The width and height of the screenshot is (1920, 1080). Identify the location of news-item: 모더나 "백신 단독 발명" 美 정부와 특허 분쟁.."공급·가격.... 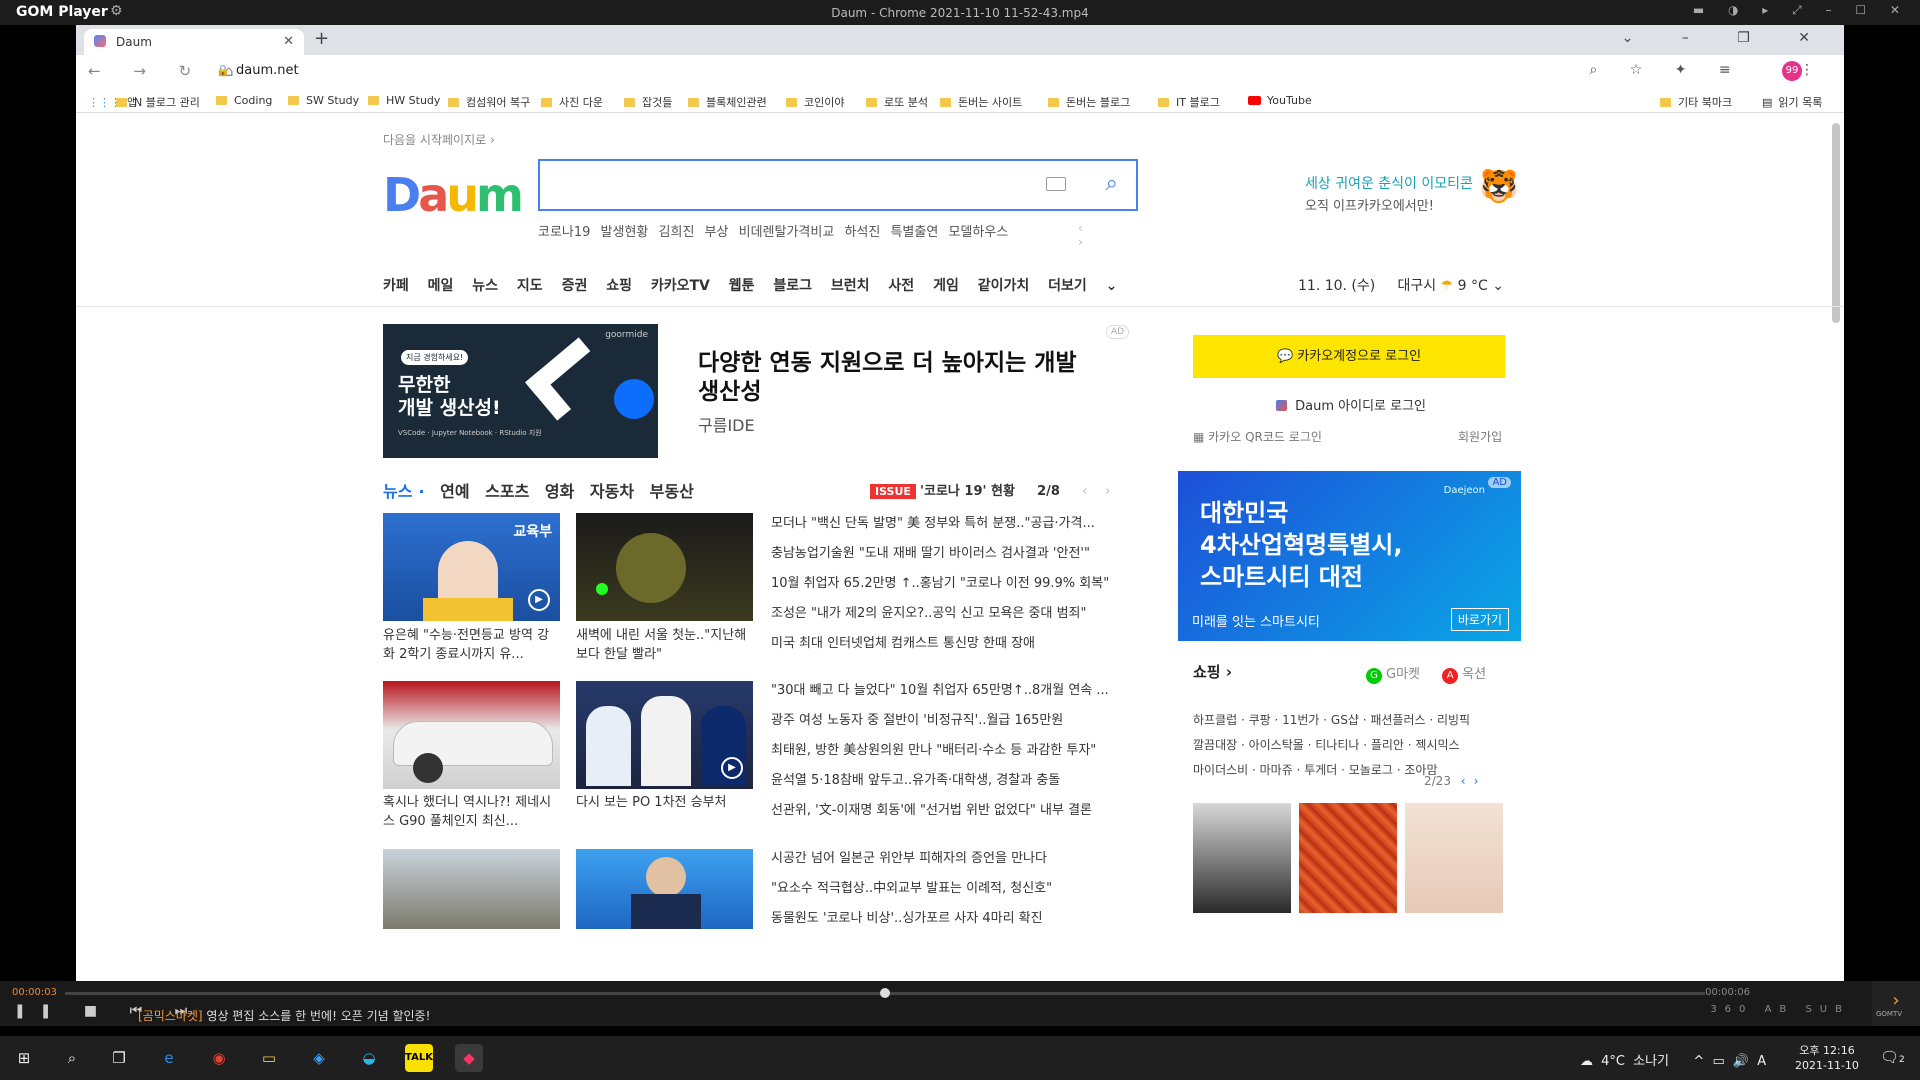
(956, 524).